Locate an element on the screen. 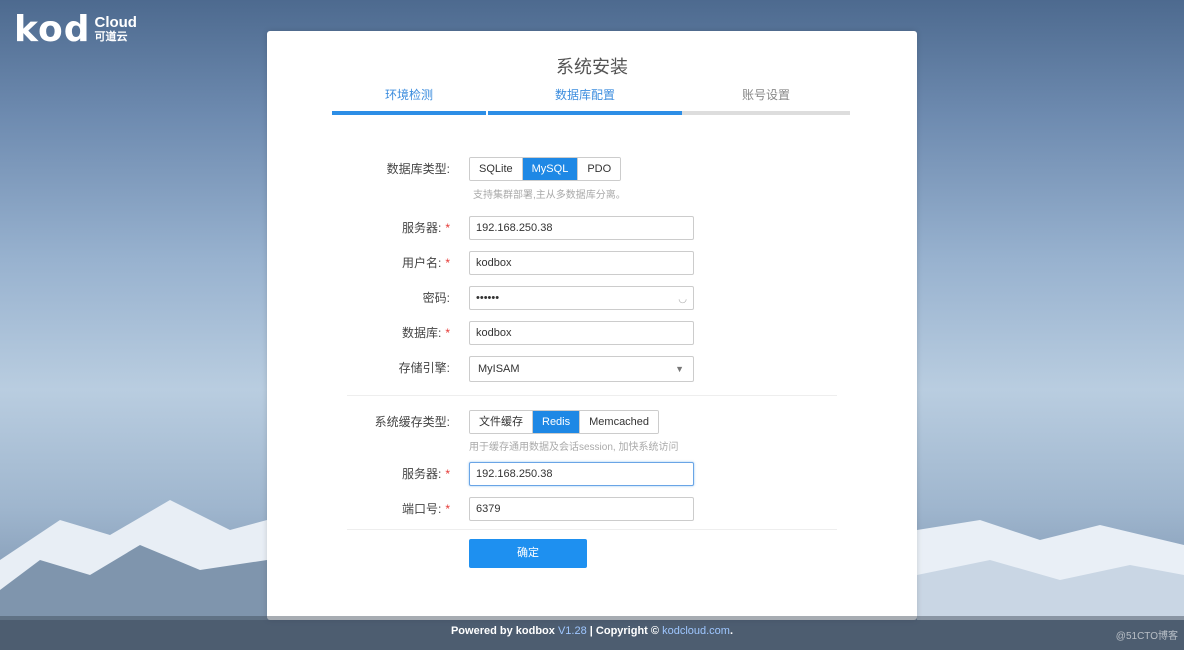 The height and width of the screenshot is (650, 1184). db-user-input: kodbox is located at coordinates (581, 263).